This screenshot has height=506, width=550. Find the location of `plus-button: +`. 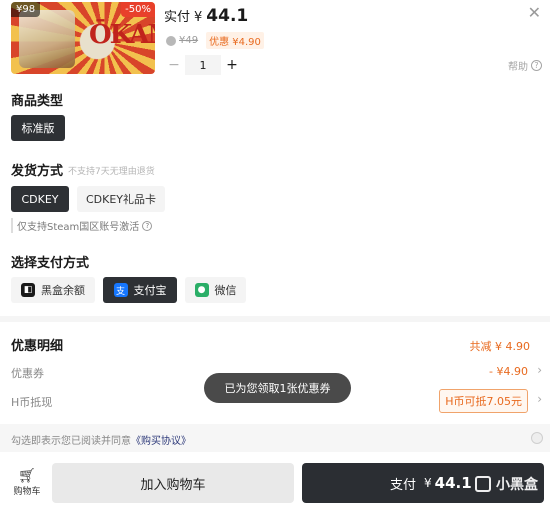

plus-button: + is located at coordinates (232, 65).